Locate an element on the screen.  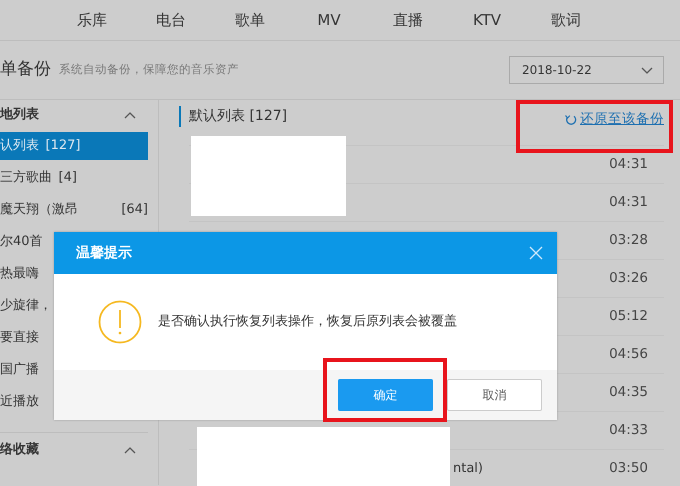
close-icon is located at coordinates (536, 253).